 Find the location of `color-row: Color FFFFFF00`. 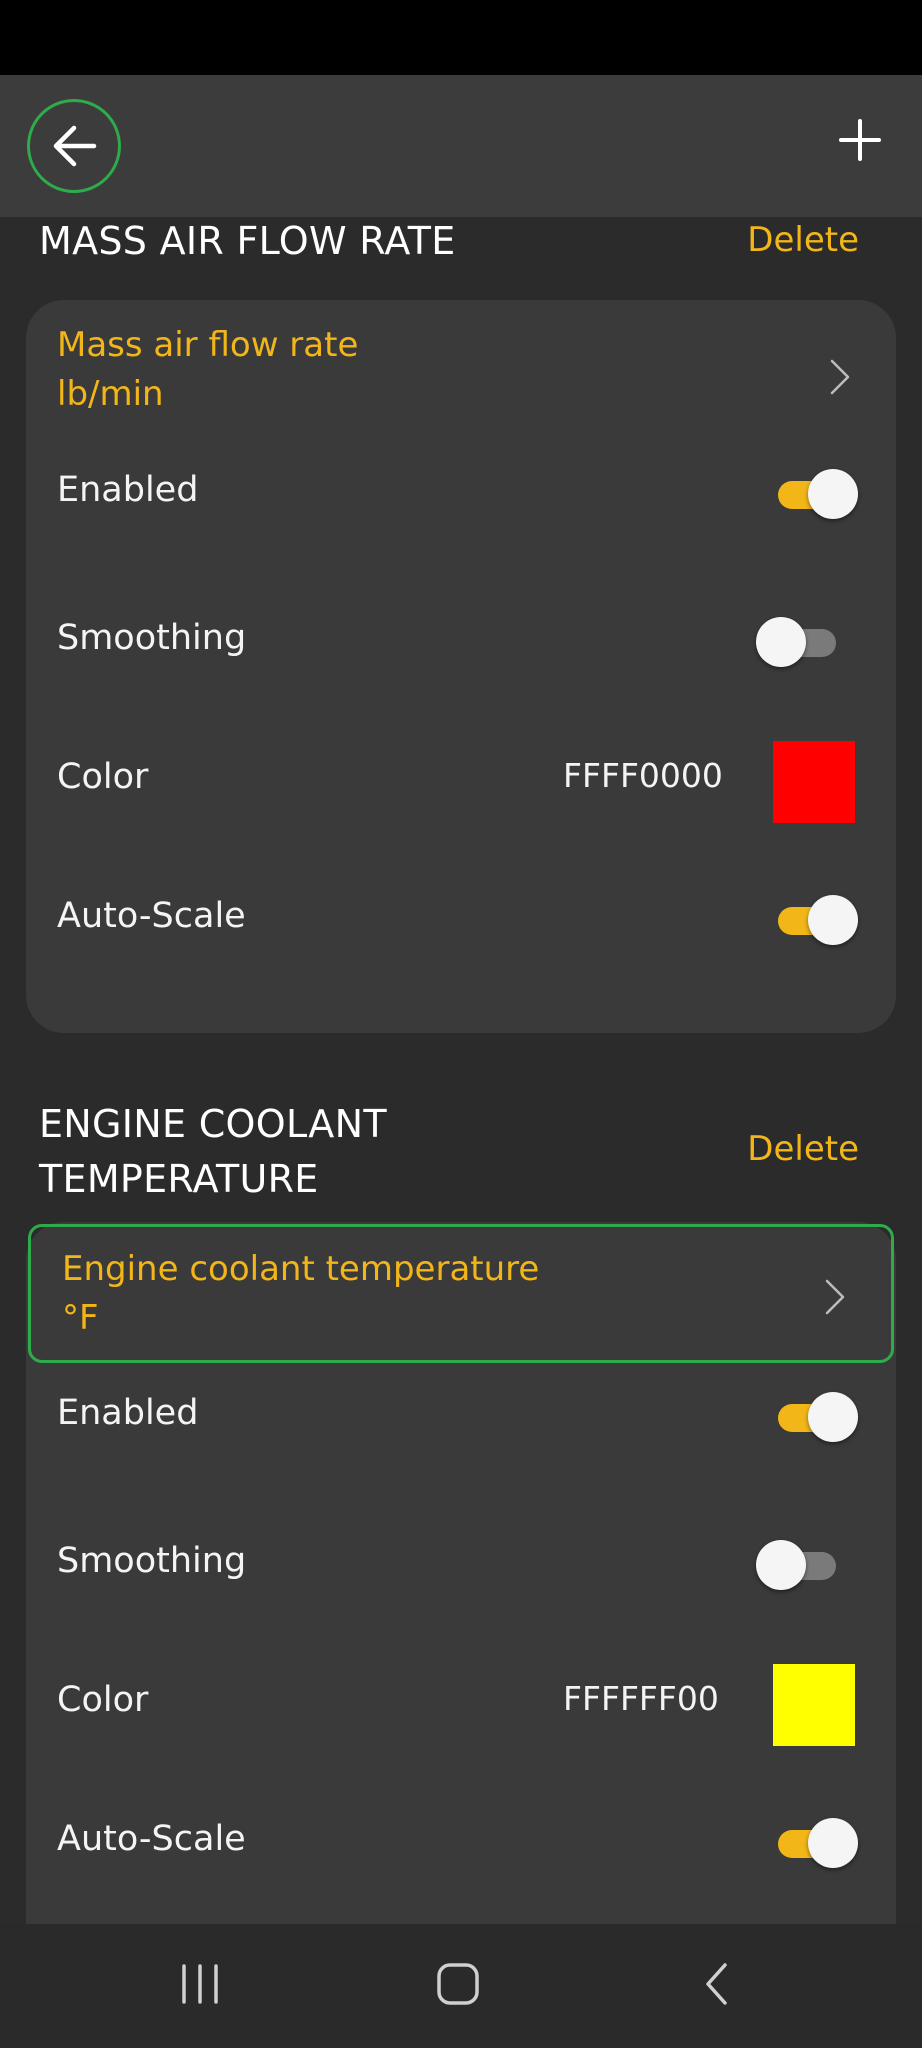

color-row: Color FFFFFF00 is located at coordinates (461, 1705).